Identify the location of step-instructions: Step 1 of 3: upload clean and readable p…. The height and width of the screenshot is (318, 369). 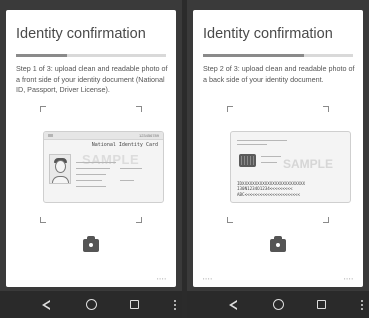
(92, 79).